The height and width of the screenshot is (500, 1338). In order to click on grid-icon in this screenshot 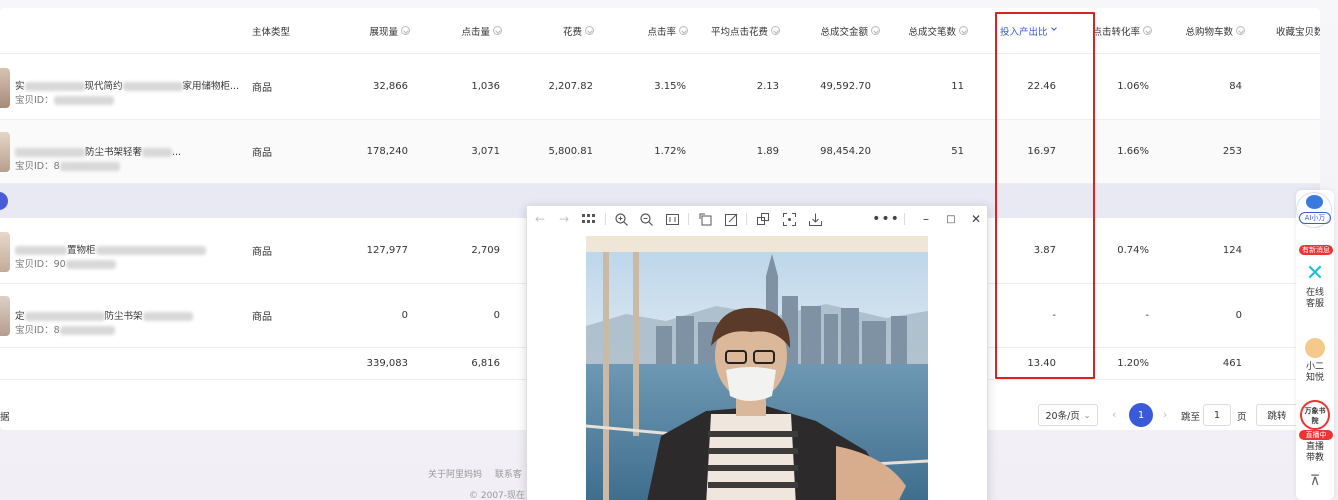, I will do `click(589, 219)`.